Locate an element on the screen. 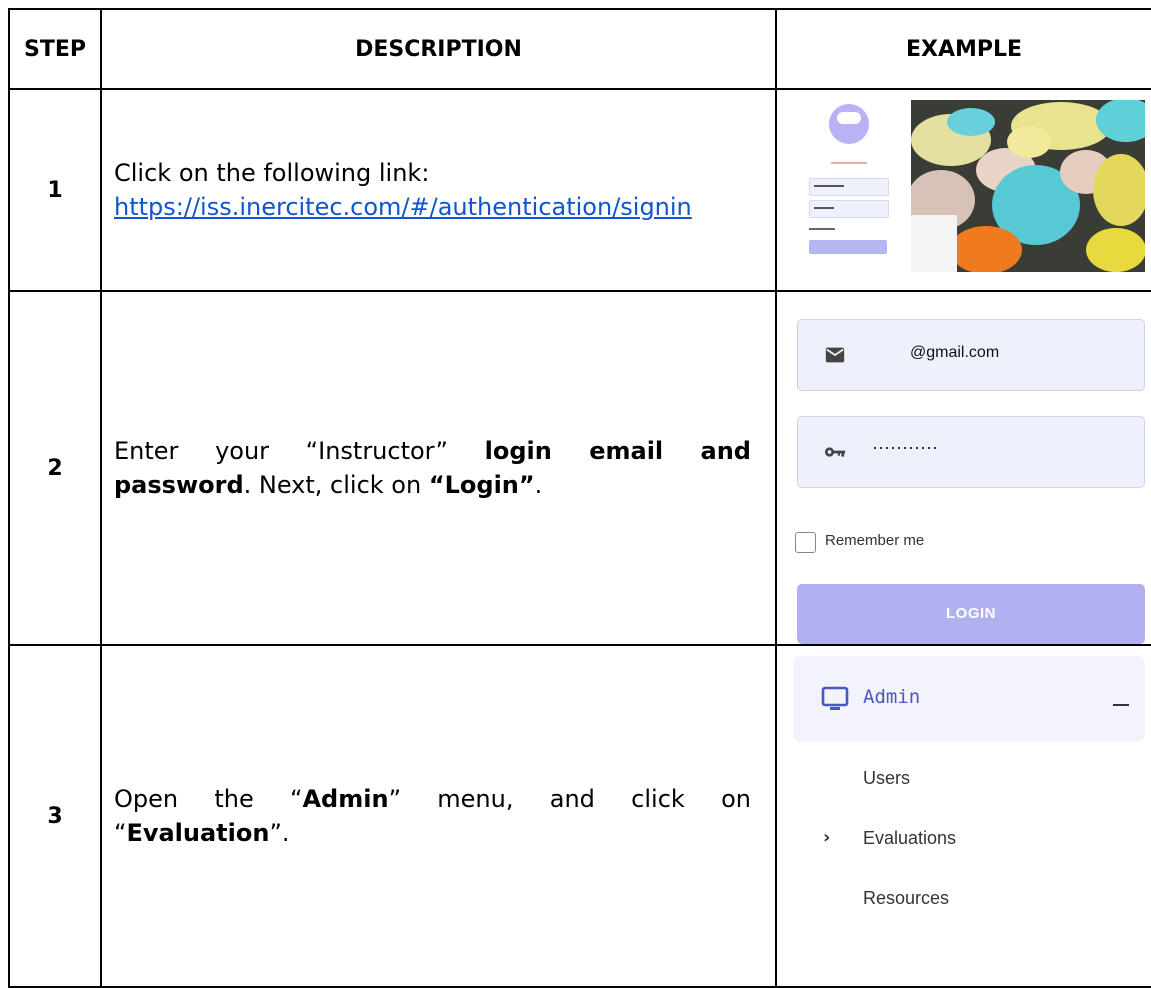 Image resolution: width=1151 pixels, height=988 pixels. mini-login-button is located at coordinates (848, 247).